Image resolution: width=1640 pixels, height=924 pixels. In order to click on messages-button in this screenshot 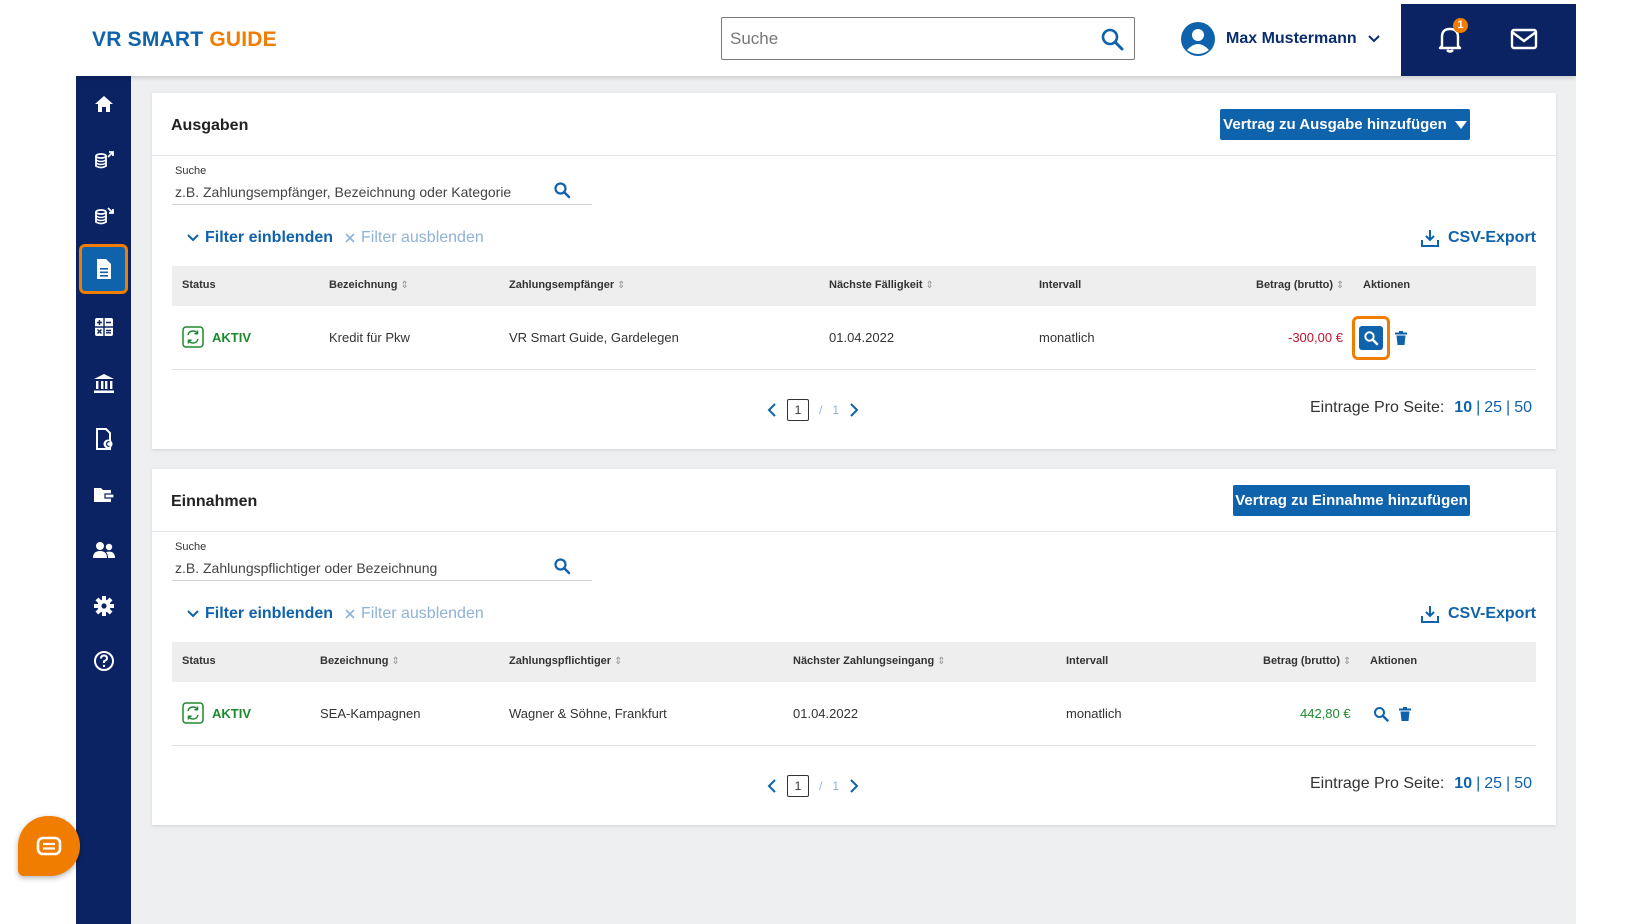, I will do `click(1524, 39)`.